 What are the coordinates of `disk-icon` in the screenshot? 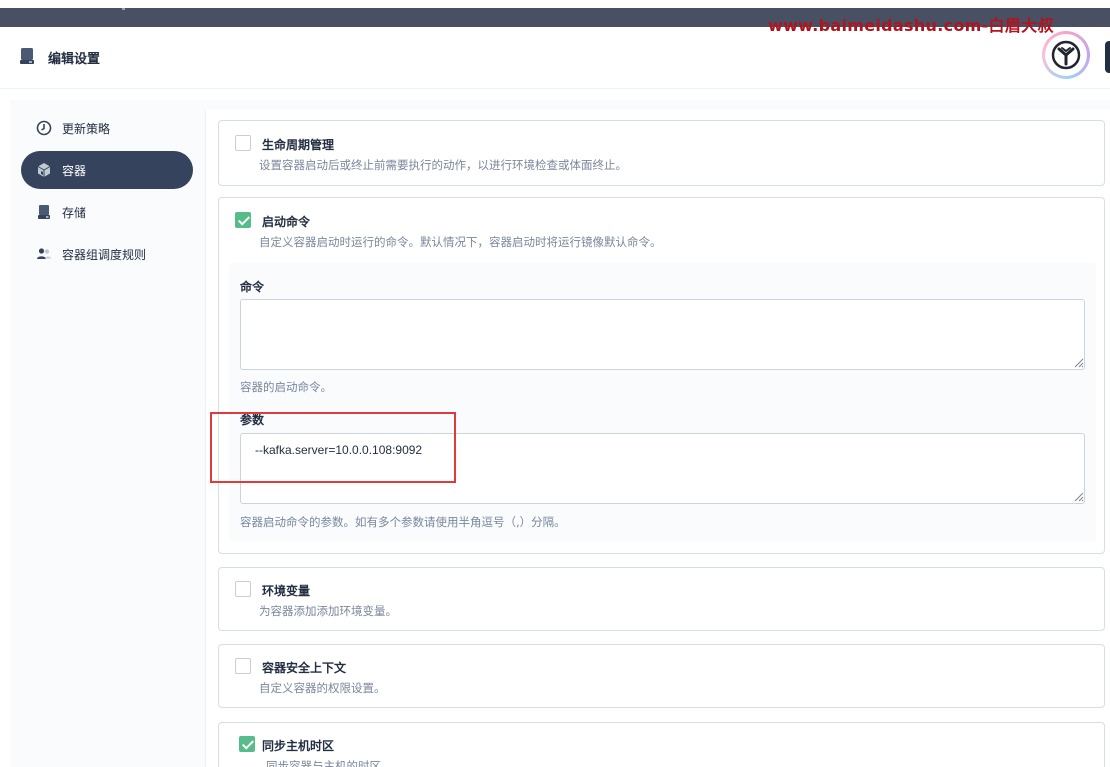 It's located at (44, 212).